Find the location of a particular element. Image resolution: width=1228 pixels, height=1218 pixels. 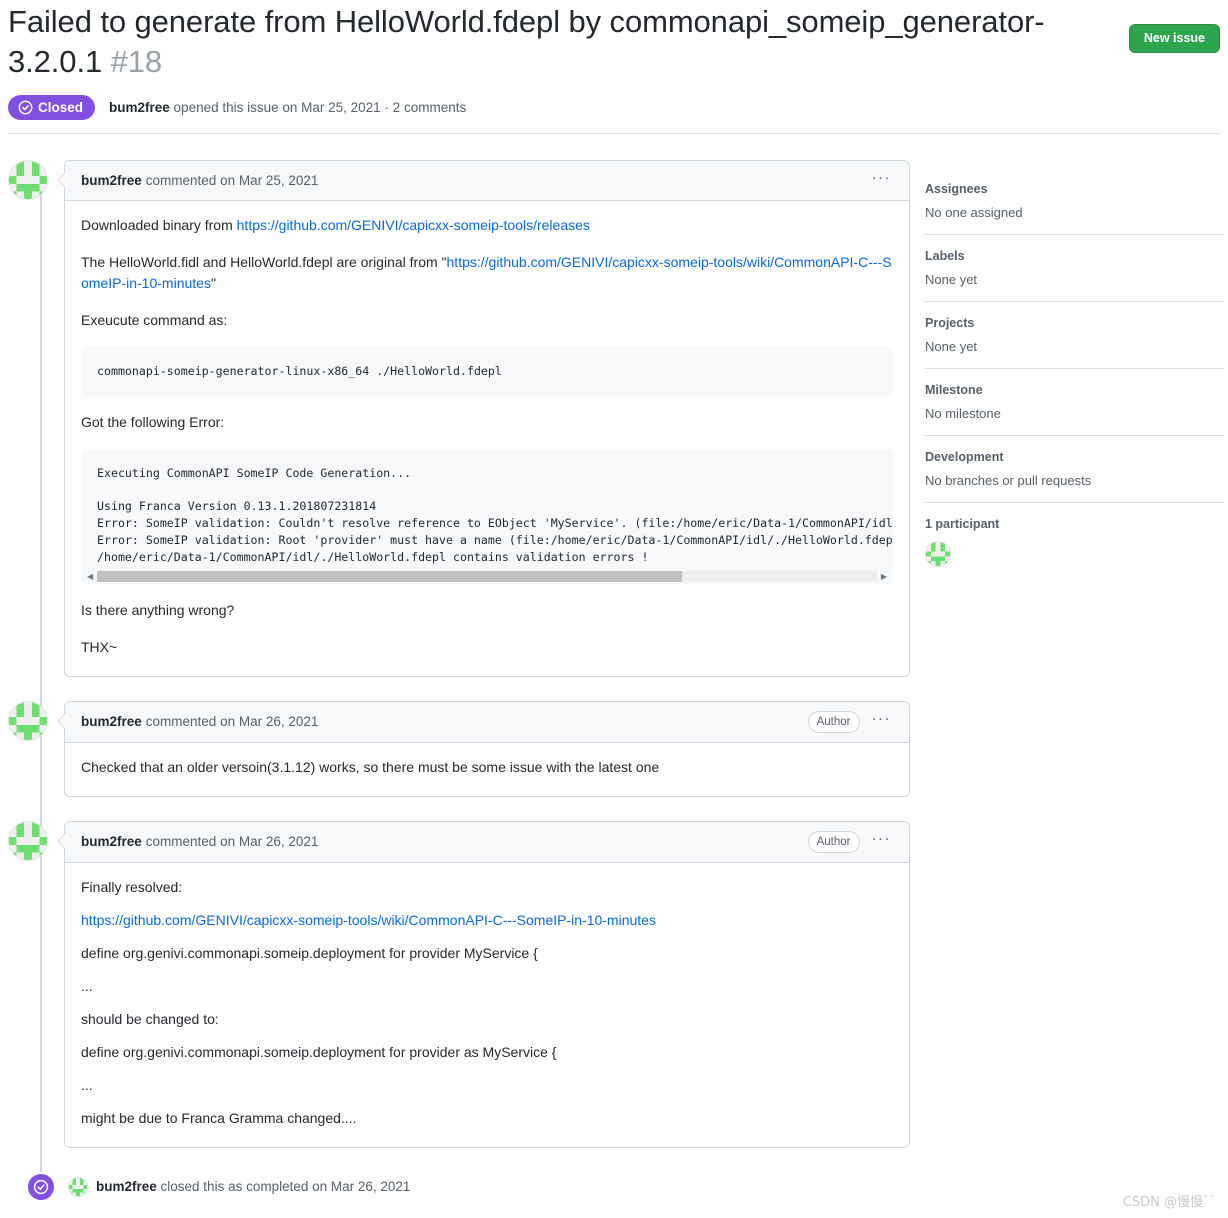

sidebar-section-participants: 1 participant is located at coordinates (1074, 549).